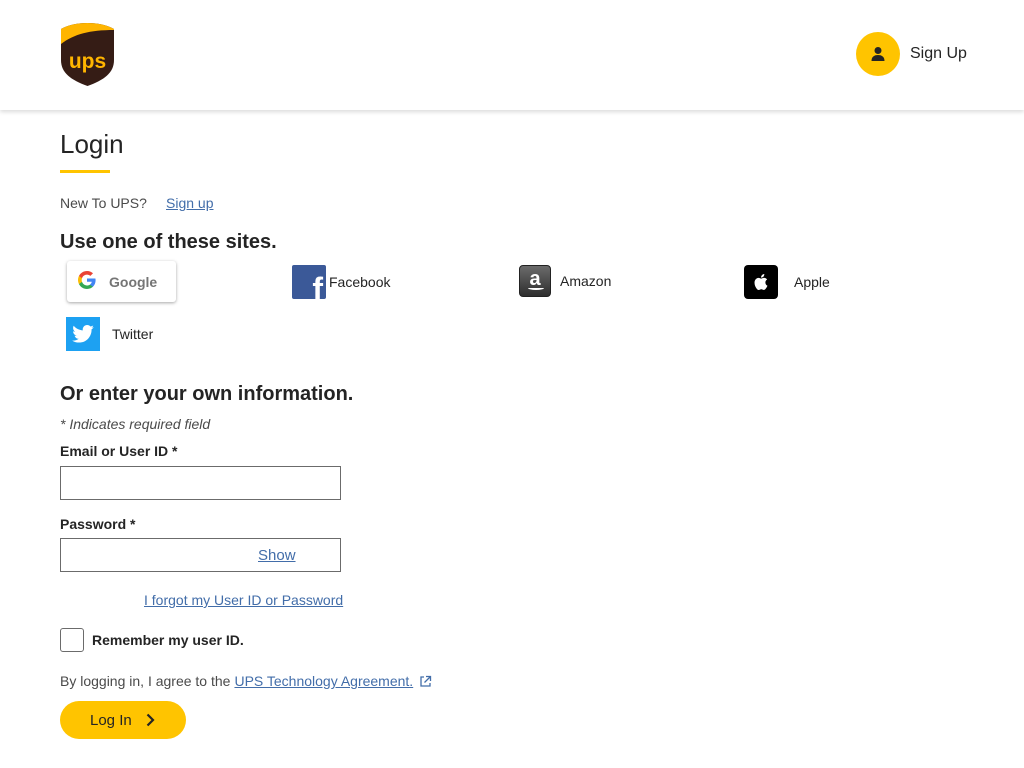  I want to click on facebook-login-button: f Facebook, so click(341, 282).